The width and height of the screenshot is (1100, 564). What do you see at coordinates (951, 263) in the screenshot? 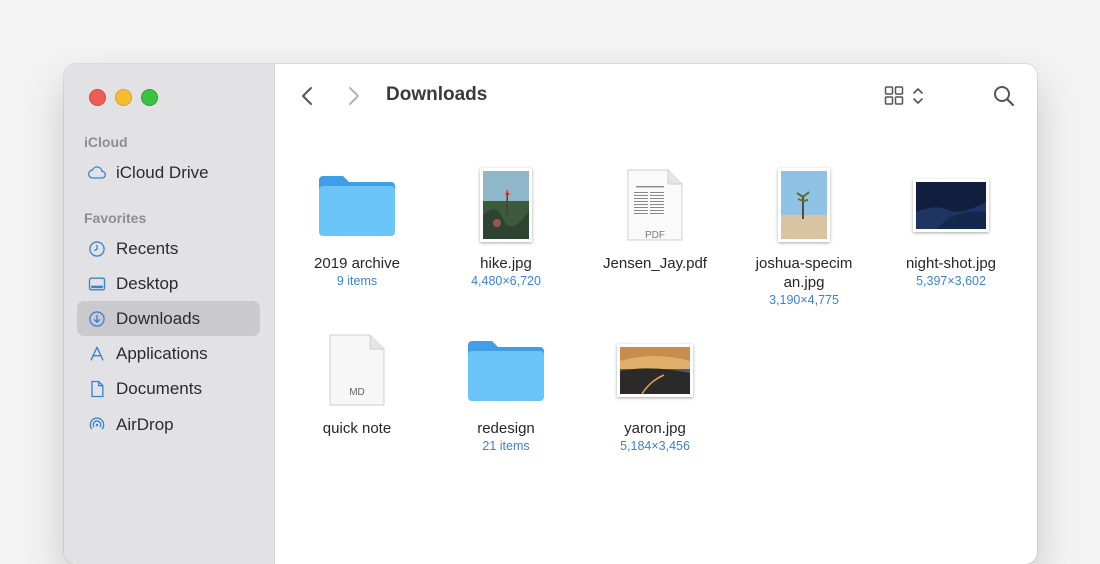
I see `file-name: night-shot.jpg` at bounding box center [951, 263].